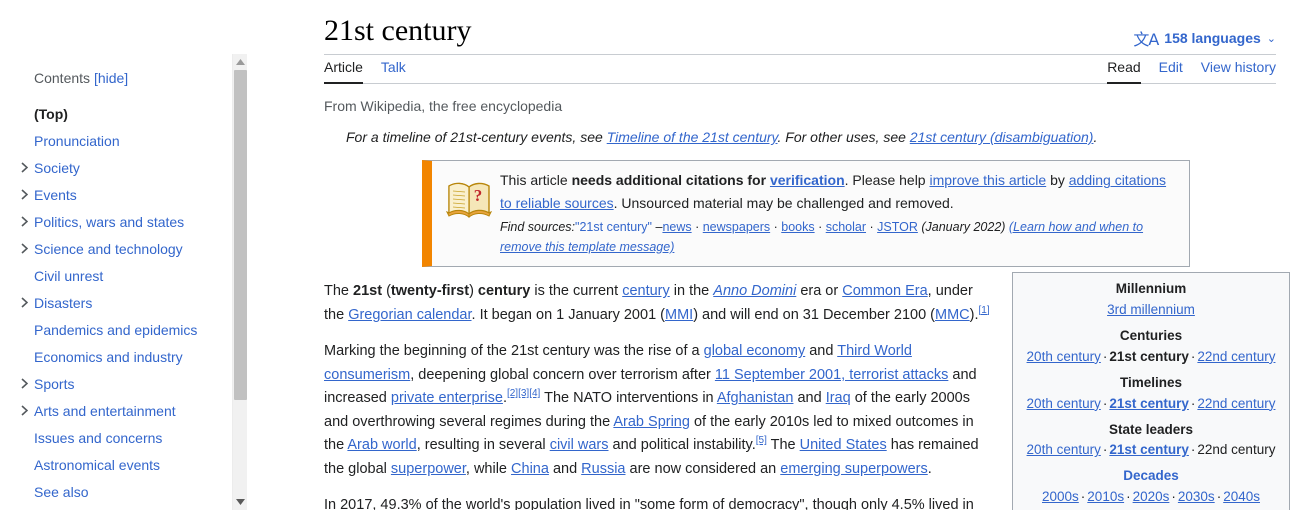  I want to click on ref-2-3-4: [2][3][4], so click(523, 393).